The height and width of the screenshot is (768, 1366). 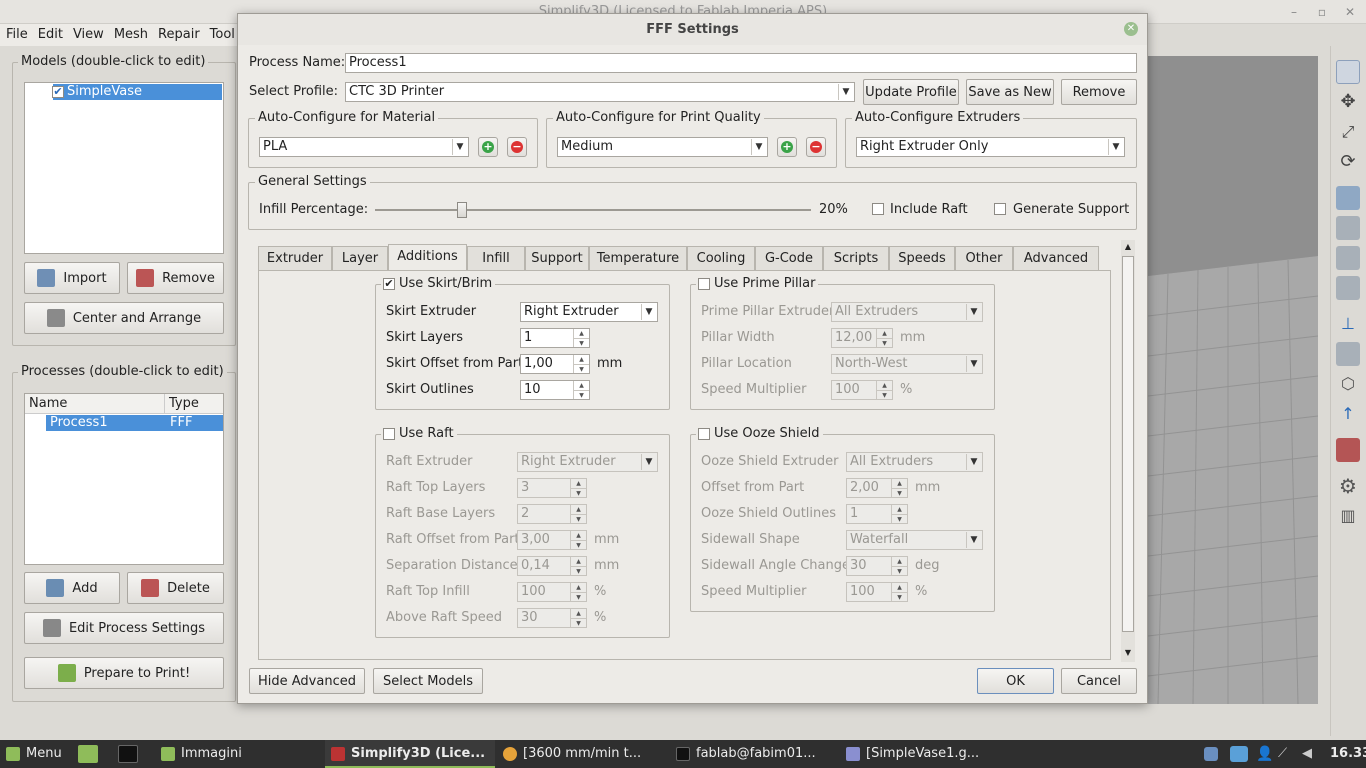 I want to click on prime-speed-spinbox: 100 ▲ ▼, so click(x=862, y=390).